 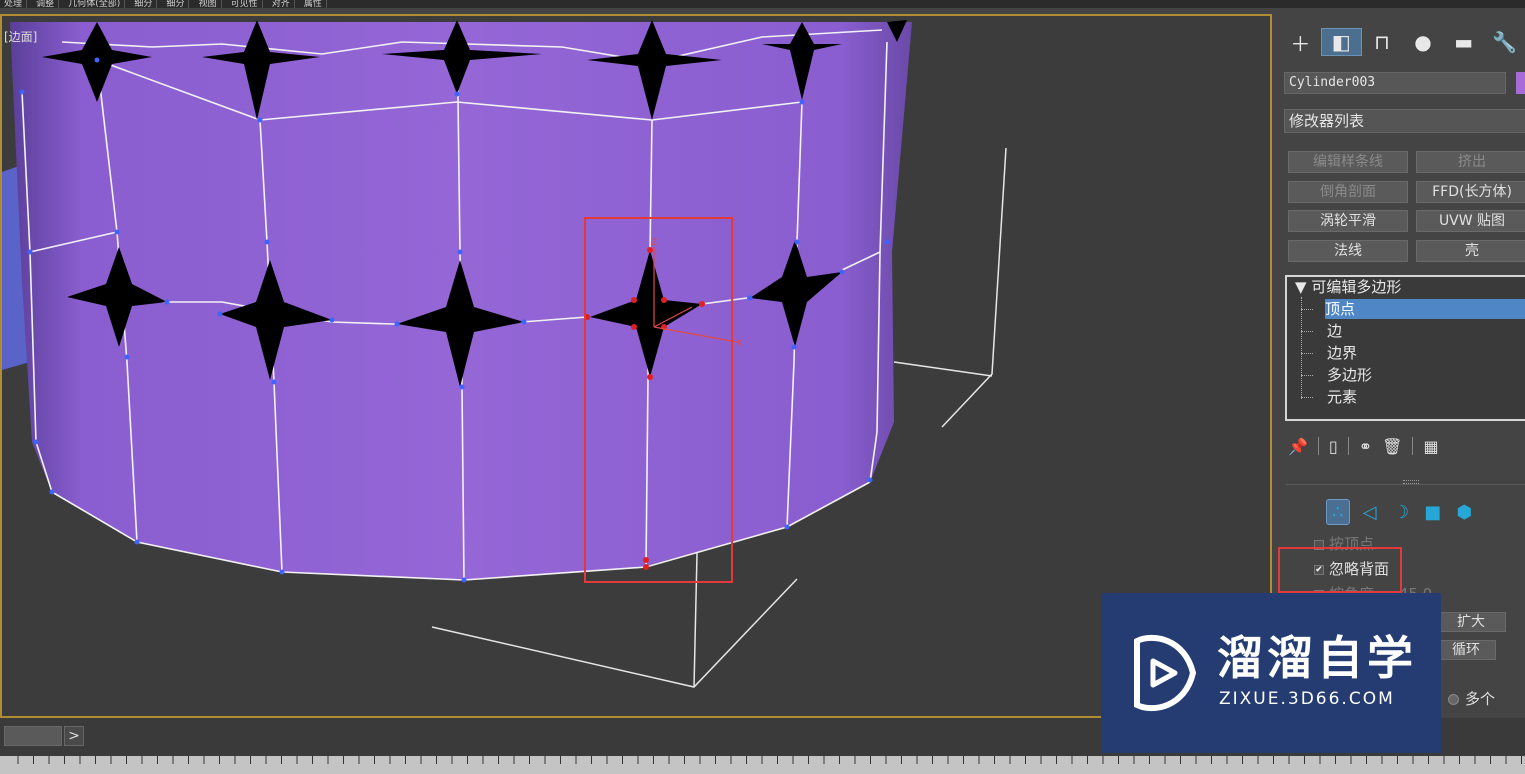 I want to click on menu-item: 视图, so click(x=208, y=4).